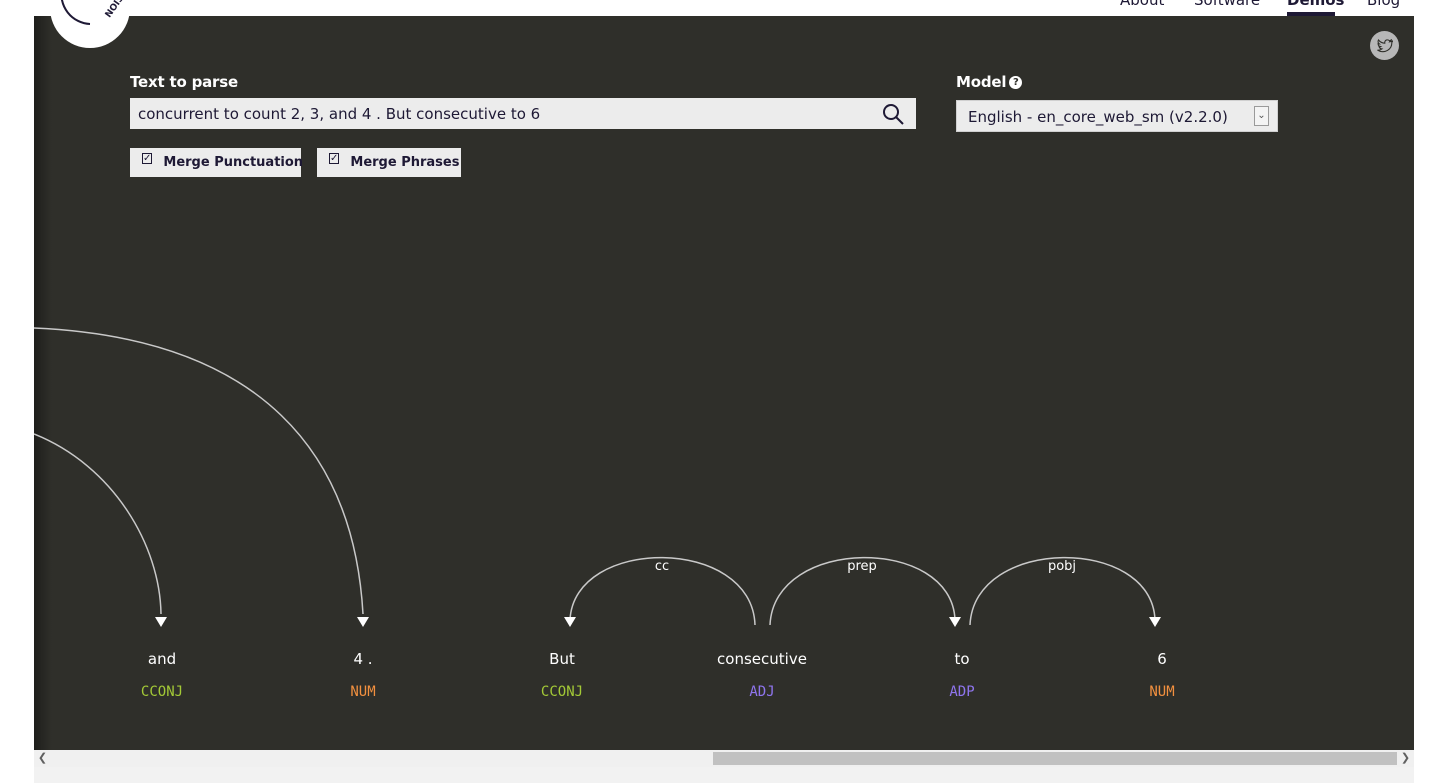 This screenshot has width=1435, height=783. What do you see at coordinates (184, 82) in the screenshot?
I see `text-to-parse-label: Text to parse` at bounding box center [184, 82].